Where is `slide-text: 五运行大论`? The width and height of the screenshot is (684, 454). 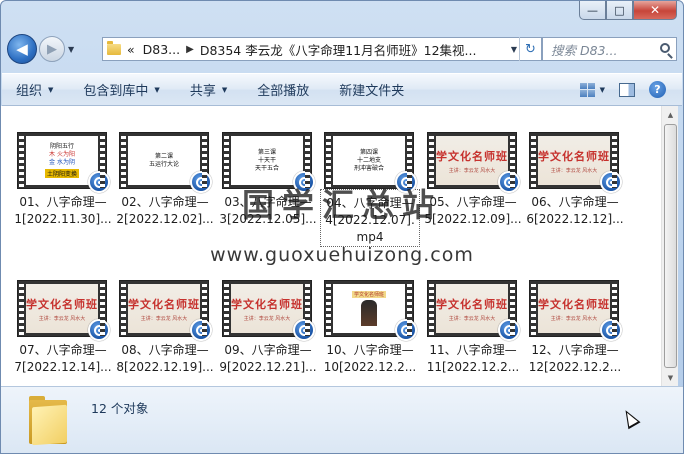 slide-text: 五运行大论 is located at coordinates (163, 164).